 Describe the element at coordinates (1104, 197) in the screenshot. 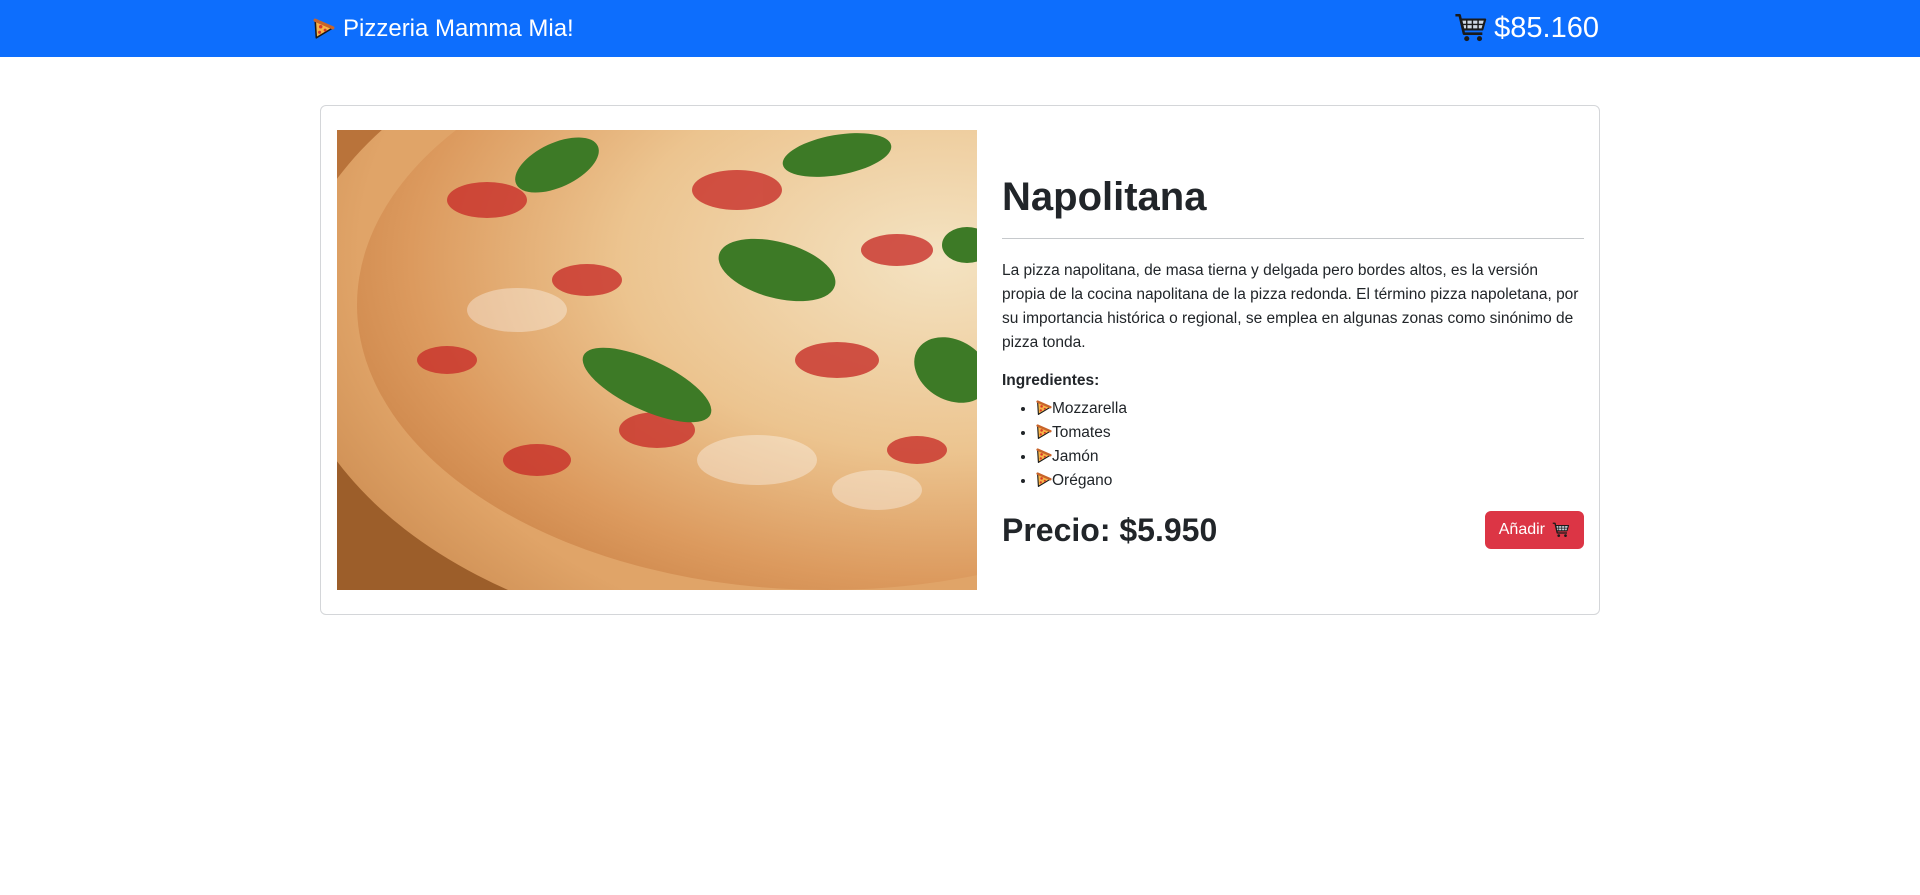

I see `pizza-name: Napolitana` at that location.